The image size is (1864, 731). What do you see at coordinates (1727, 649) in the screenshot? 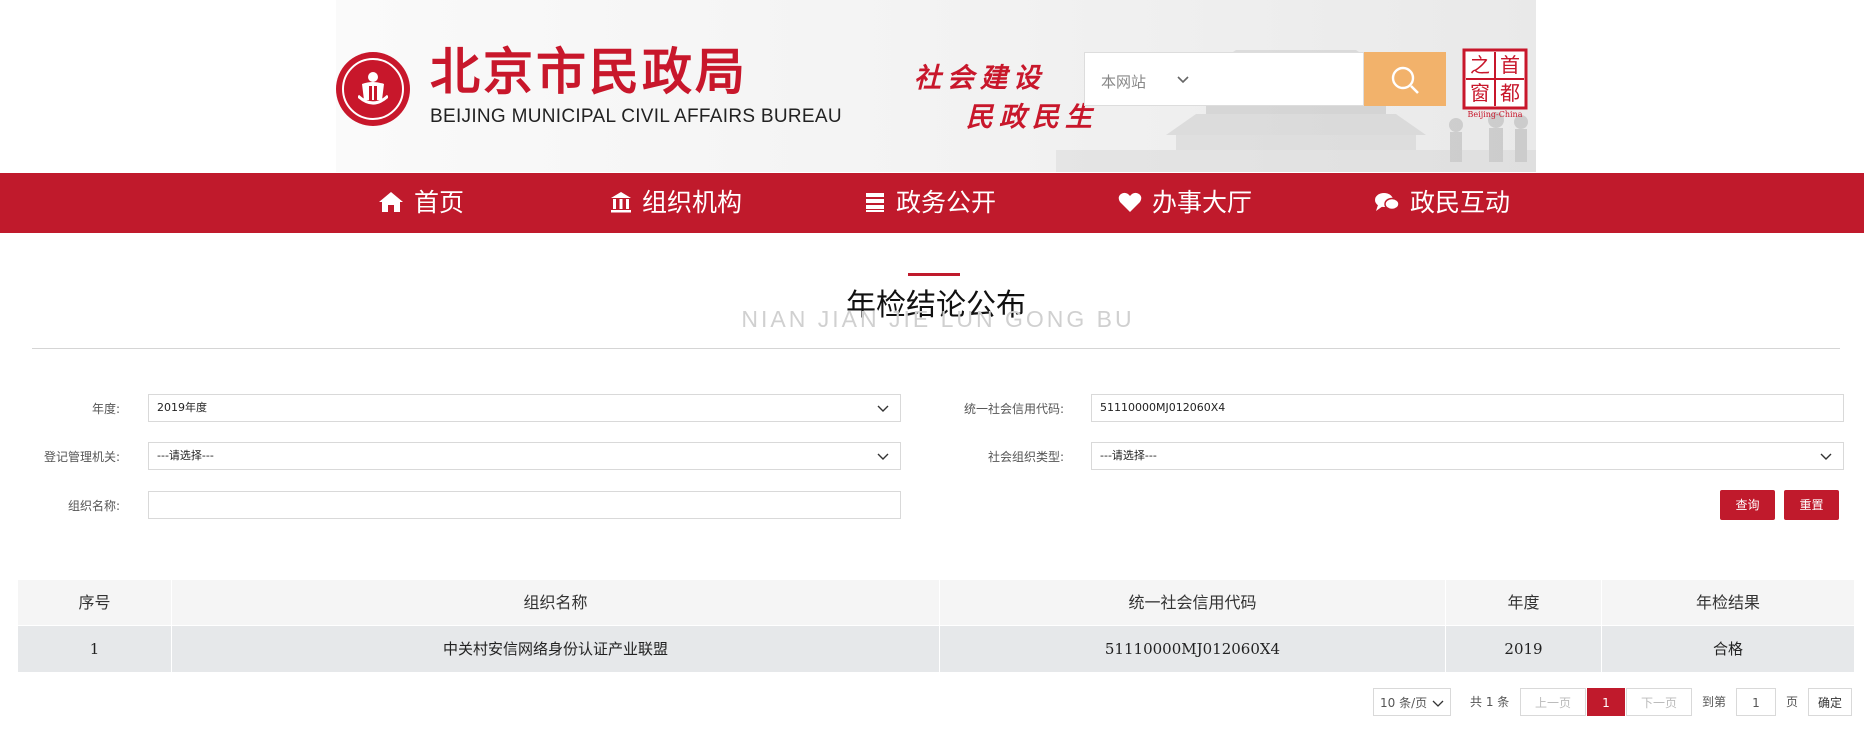
I see `cell-result: 合格` at bounding box center [1727, 649].